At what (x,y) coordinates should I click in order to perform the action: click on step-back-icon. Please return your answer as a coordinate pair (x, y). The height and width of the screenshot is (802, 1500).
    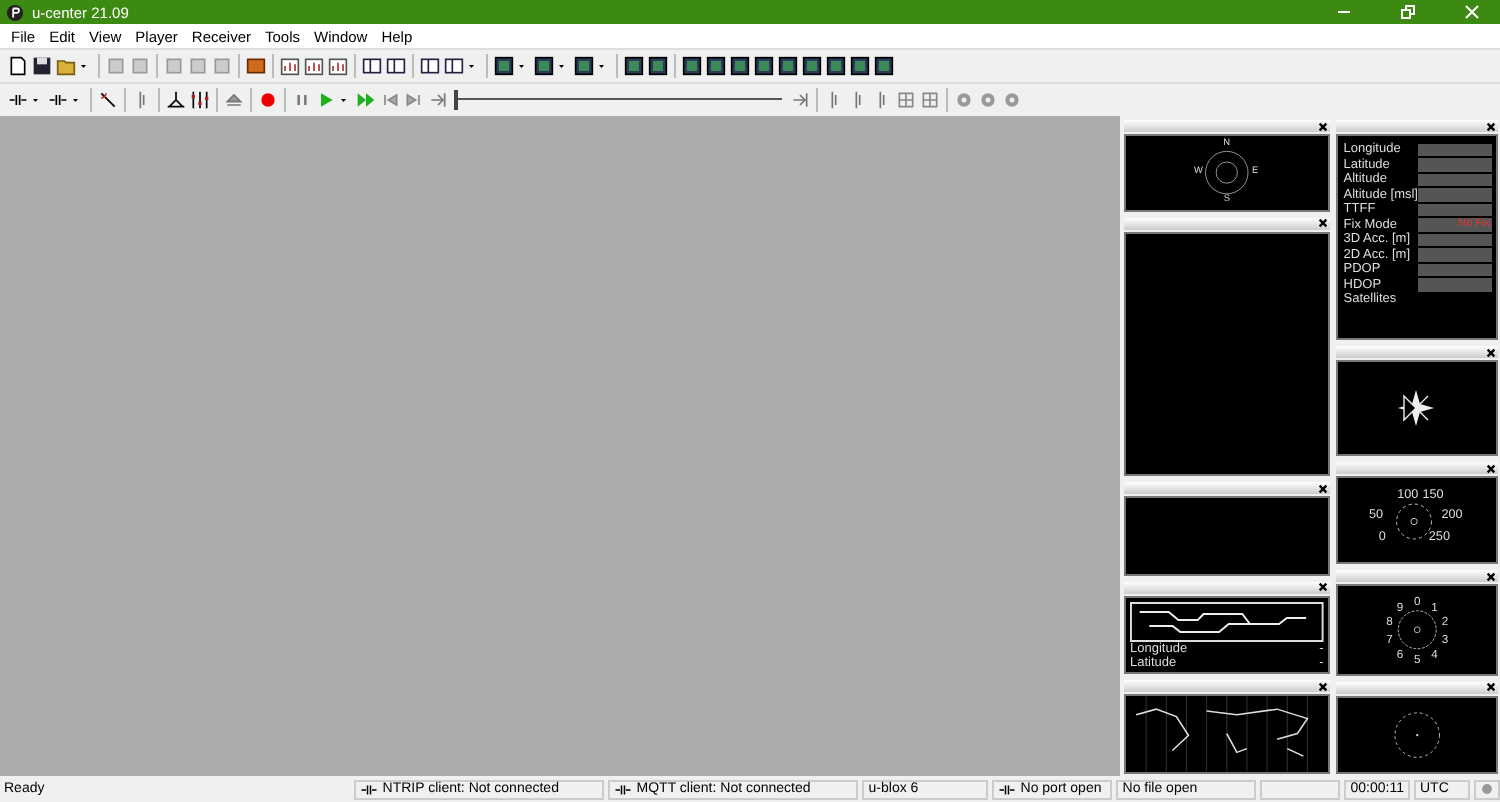
    Looking at the image, I should click on (390, 100).